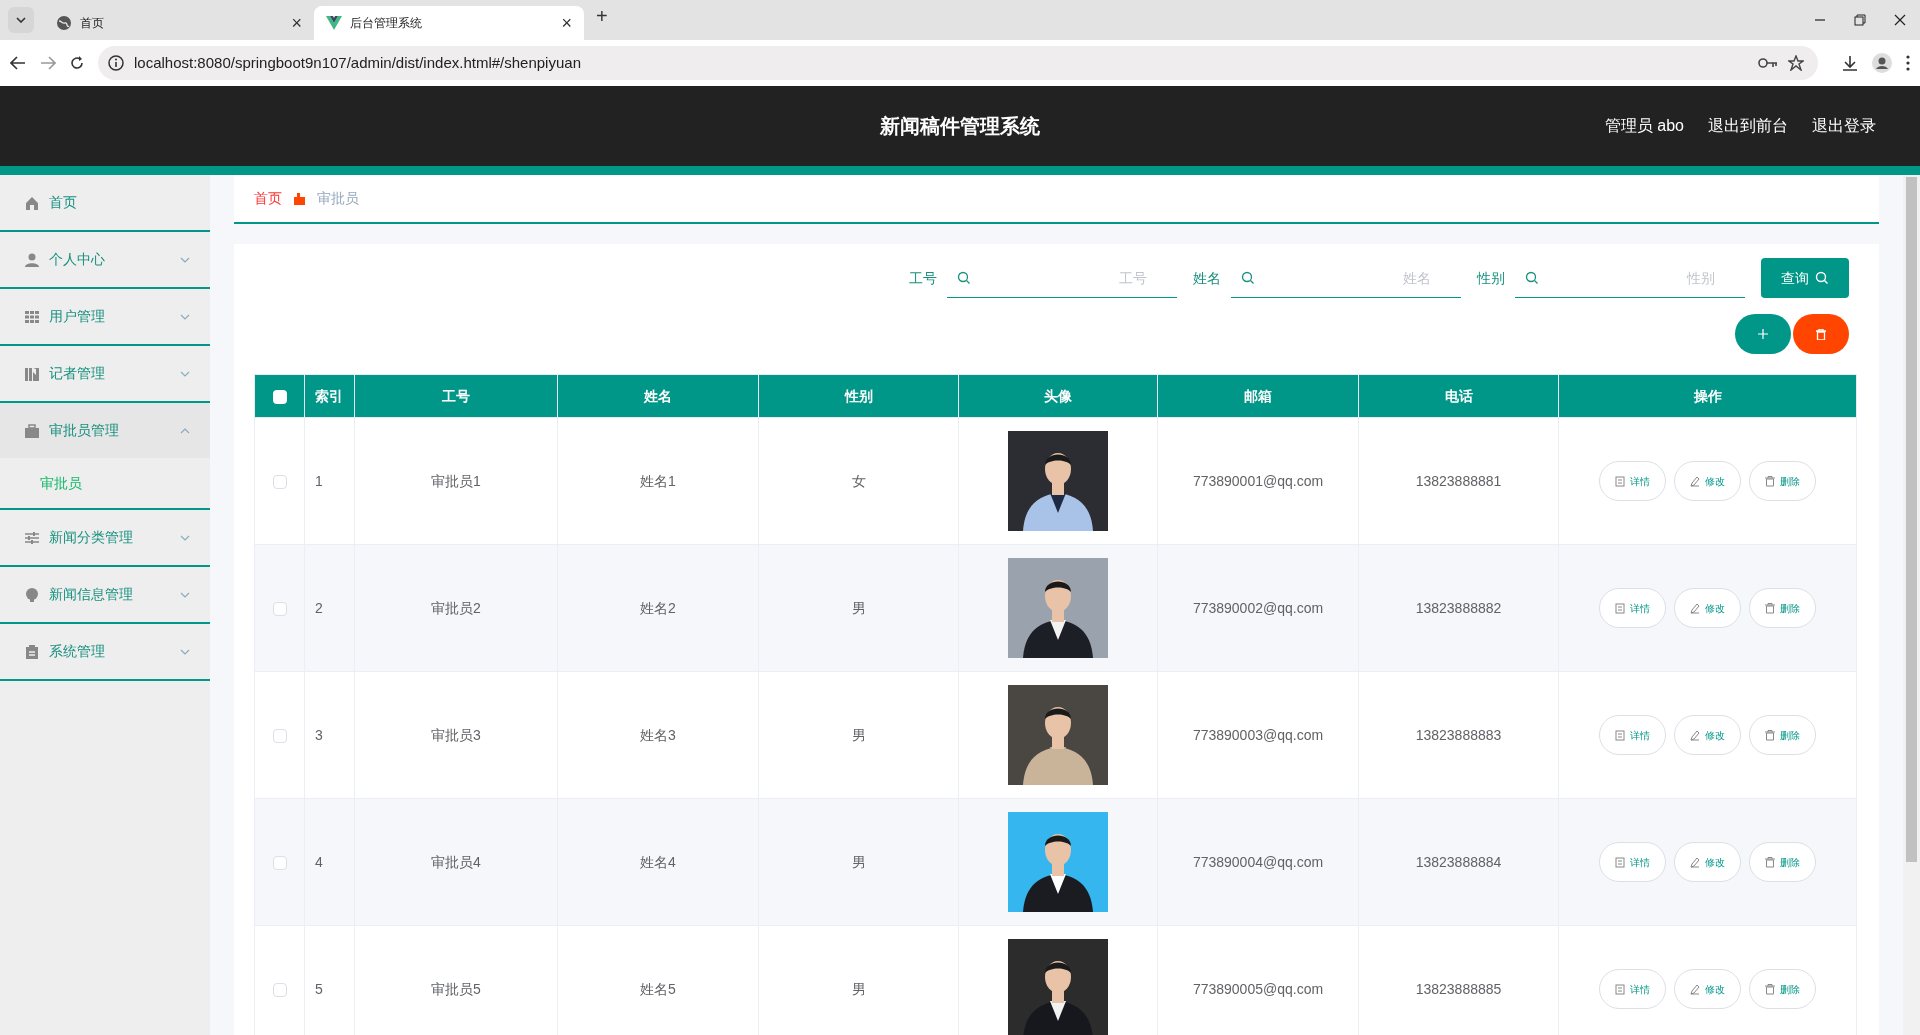  I want to click on table-cell: 773890002@qq.com, so click(1258, 607).